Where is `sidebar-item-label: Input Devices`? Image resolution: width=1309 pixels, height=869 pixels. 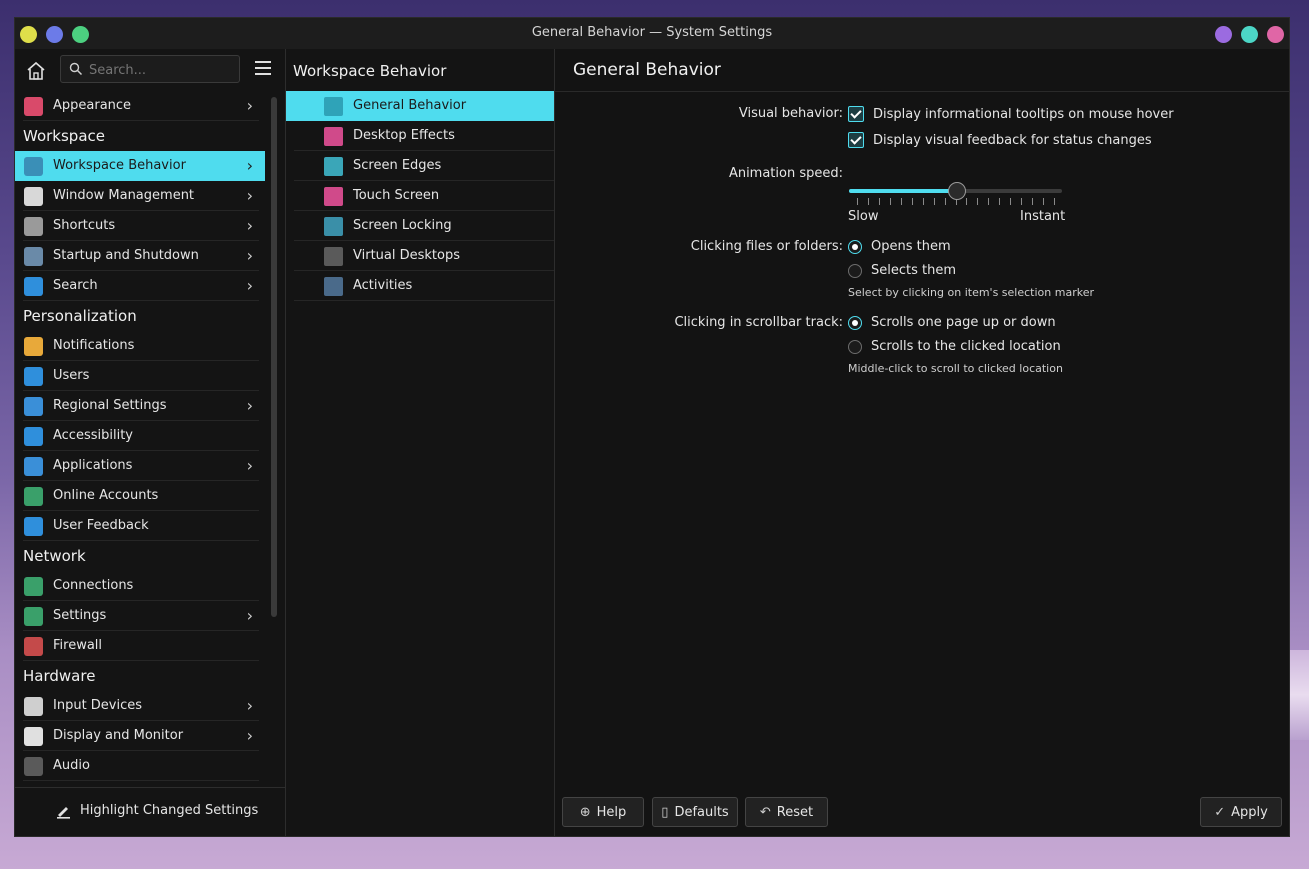 sidebar-item-label: Input Devices is located at coordinates (98, 705).